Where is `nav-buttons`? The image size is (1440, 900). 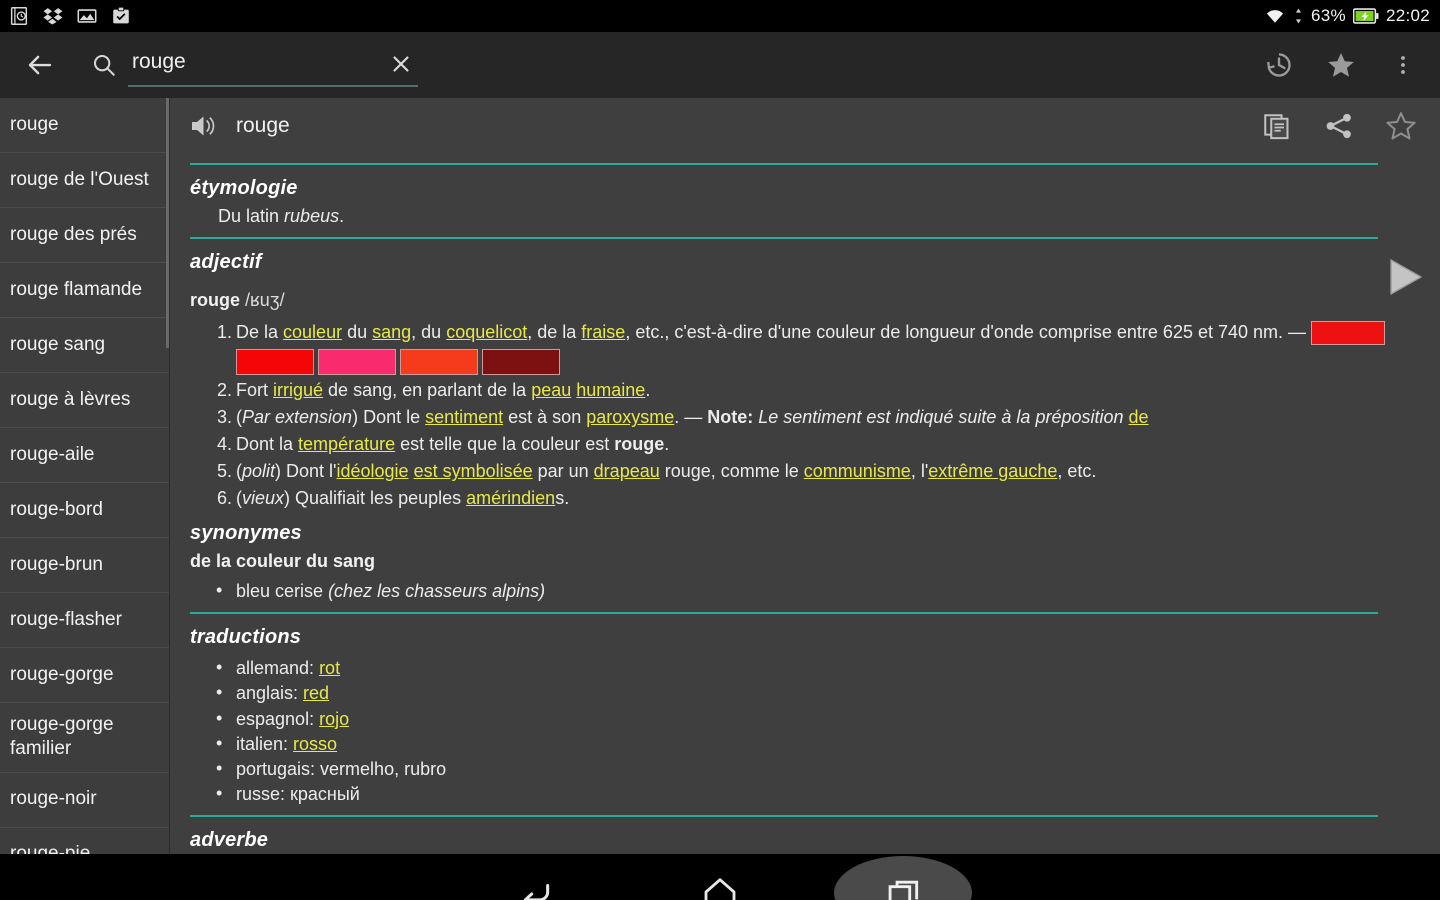
nav-buttons is located at coordinates (740, 878).